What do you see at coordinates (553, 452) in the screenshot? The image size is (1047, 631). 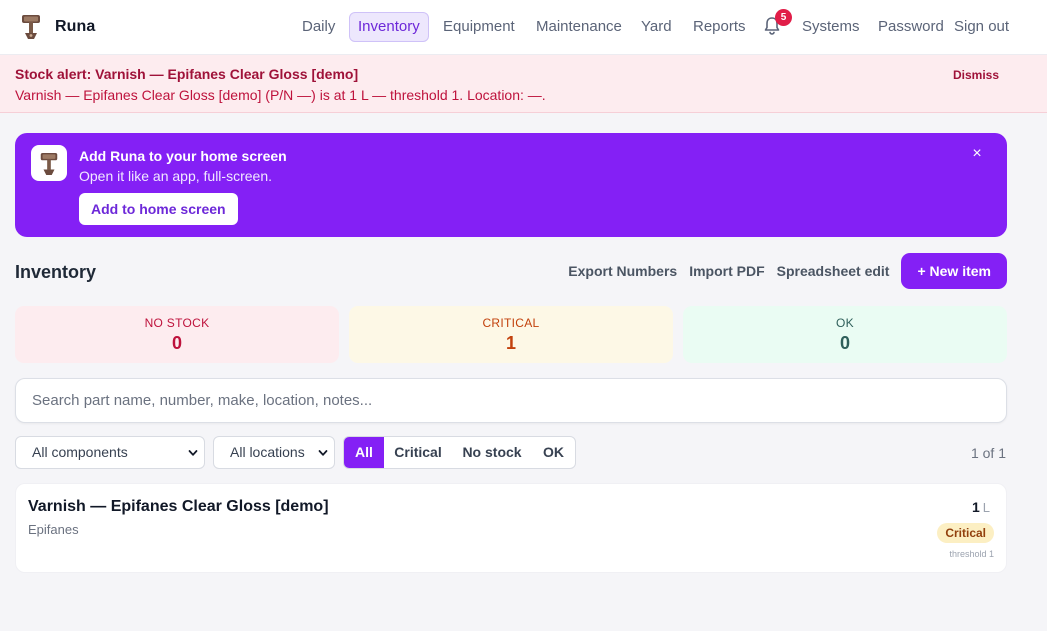 I see `status-tab-ok: OK` at bounding box center [553, 452].